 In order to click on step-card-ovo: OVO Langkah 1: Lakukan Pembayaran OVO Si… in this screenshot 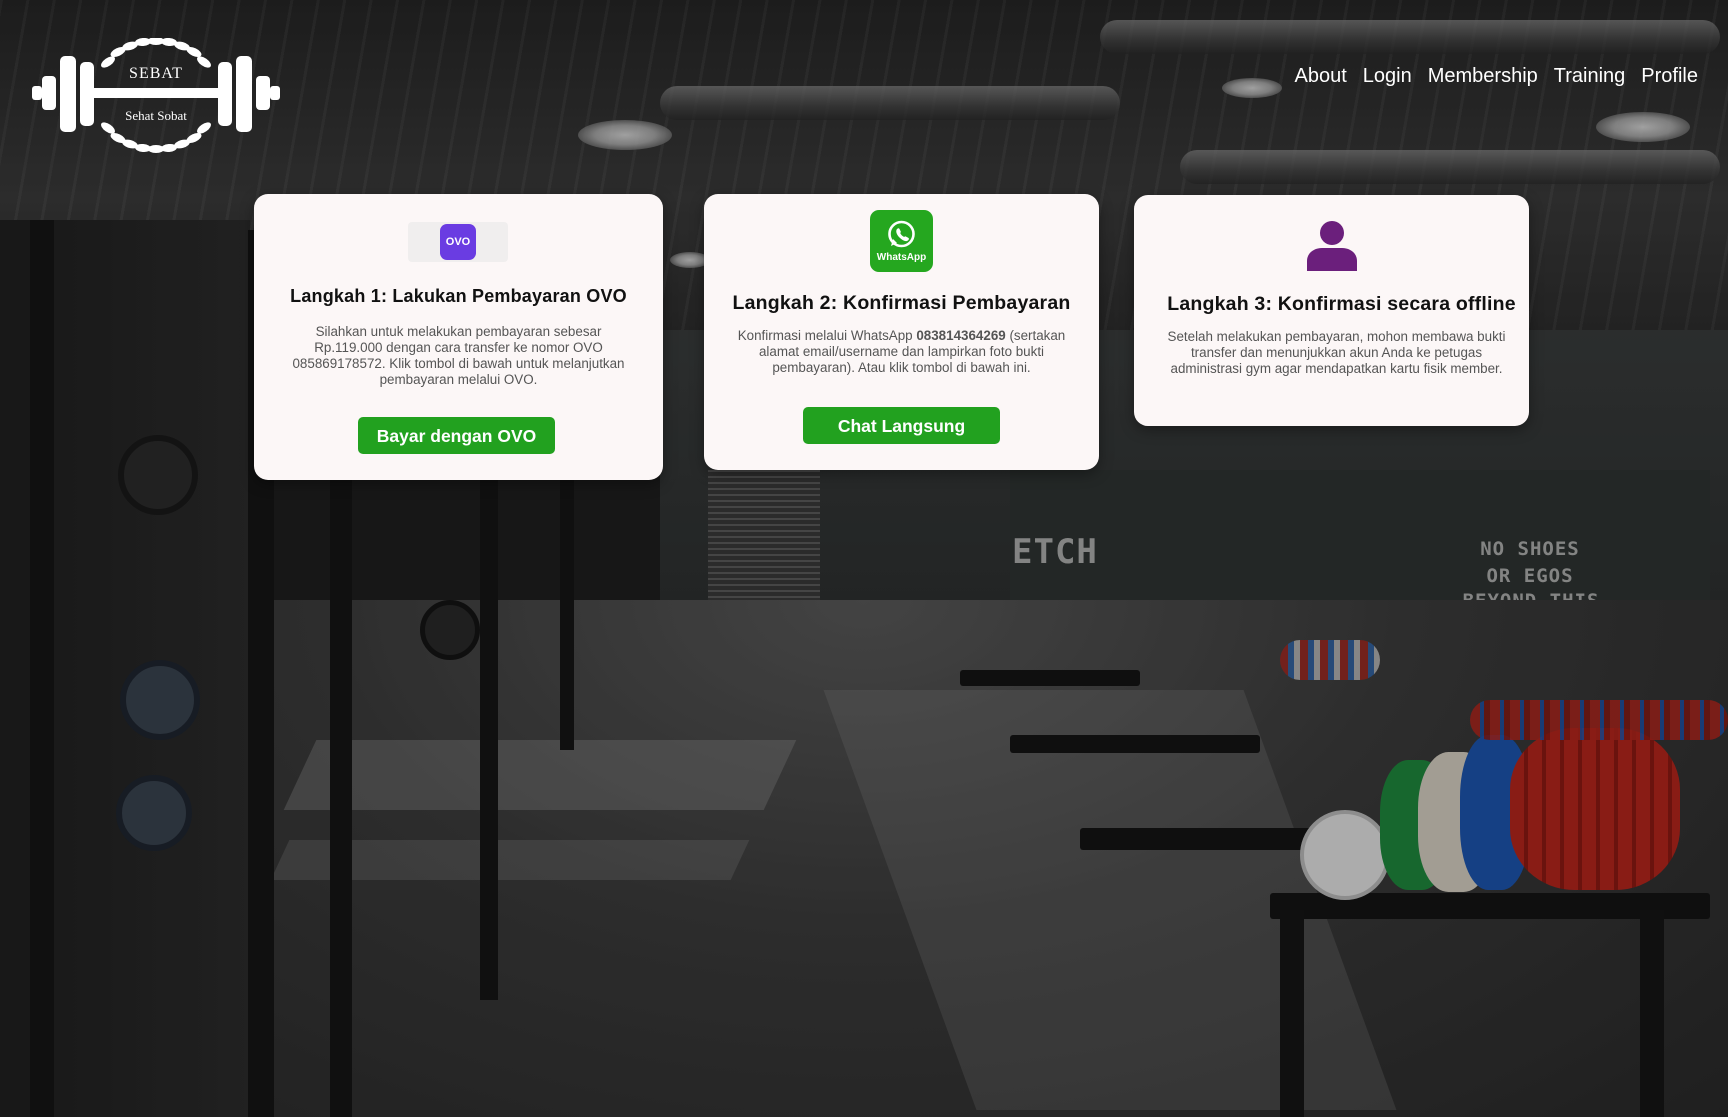, I will do `click(458, 337)`.